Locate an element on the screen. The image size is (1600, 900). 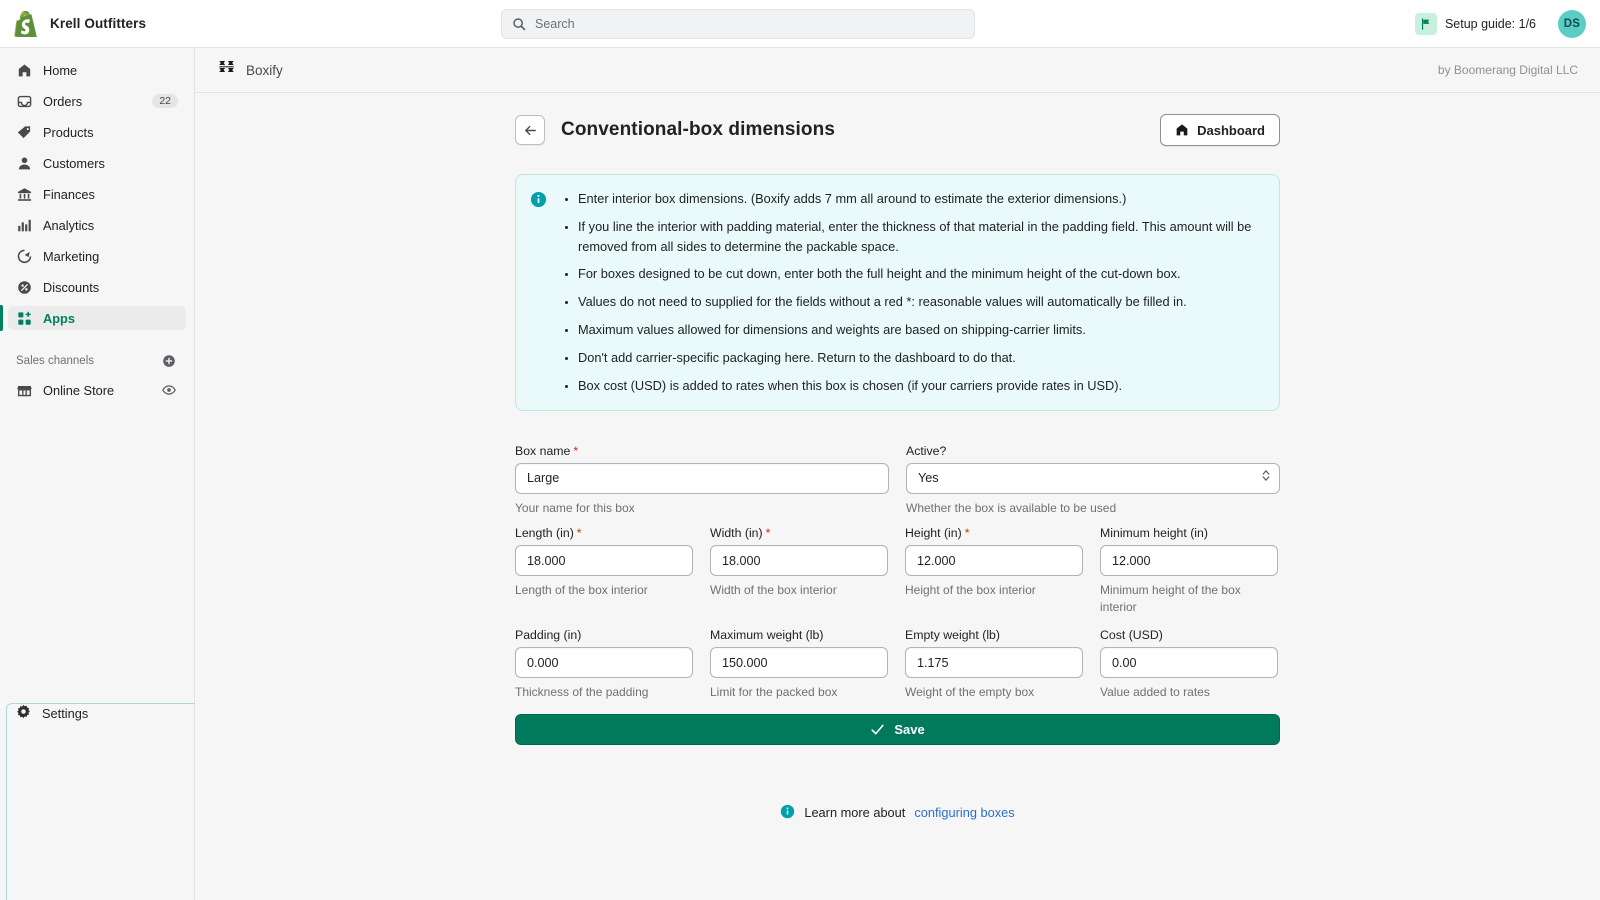
field-label-text: Length (in) is located at coordinates (544, 533).